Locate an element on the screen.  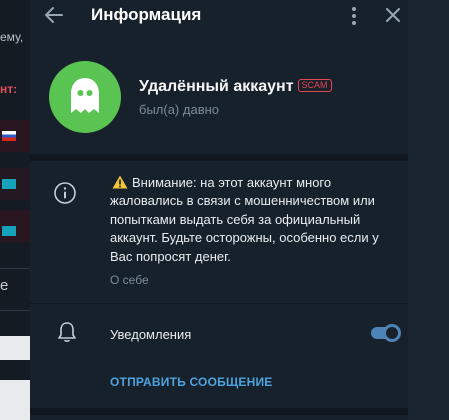
modal-title: Информация is located at coordinates (146, 14).